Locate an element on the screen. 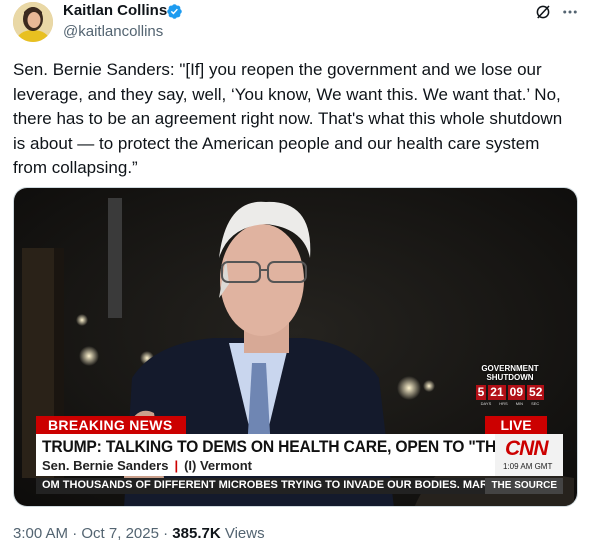 Image resolution: width=612 pixels, height=555 pixels. live-badge: LIVE is located at coordinates (516, 425).